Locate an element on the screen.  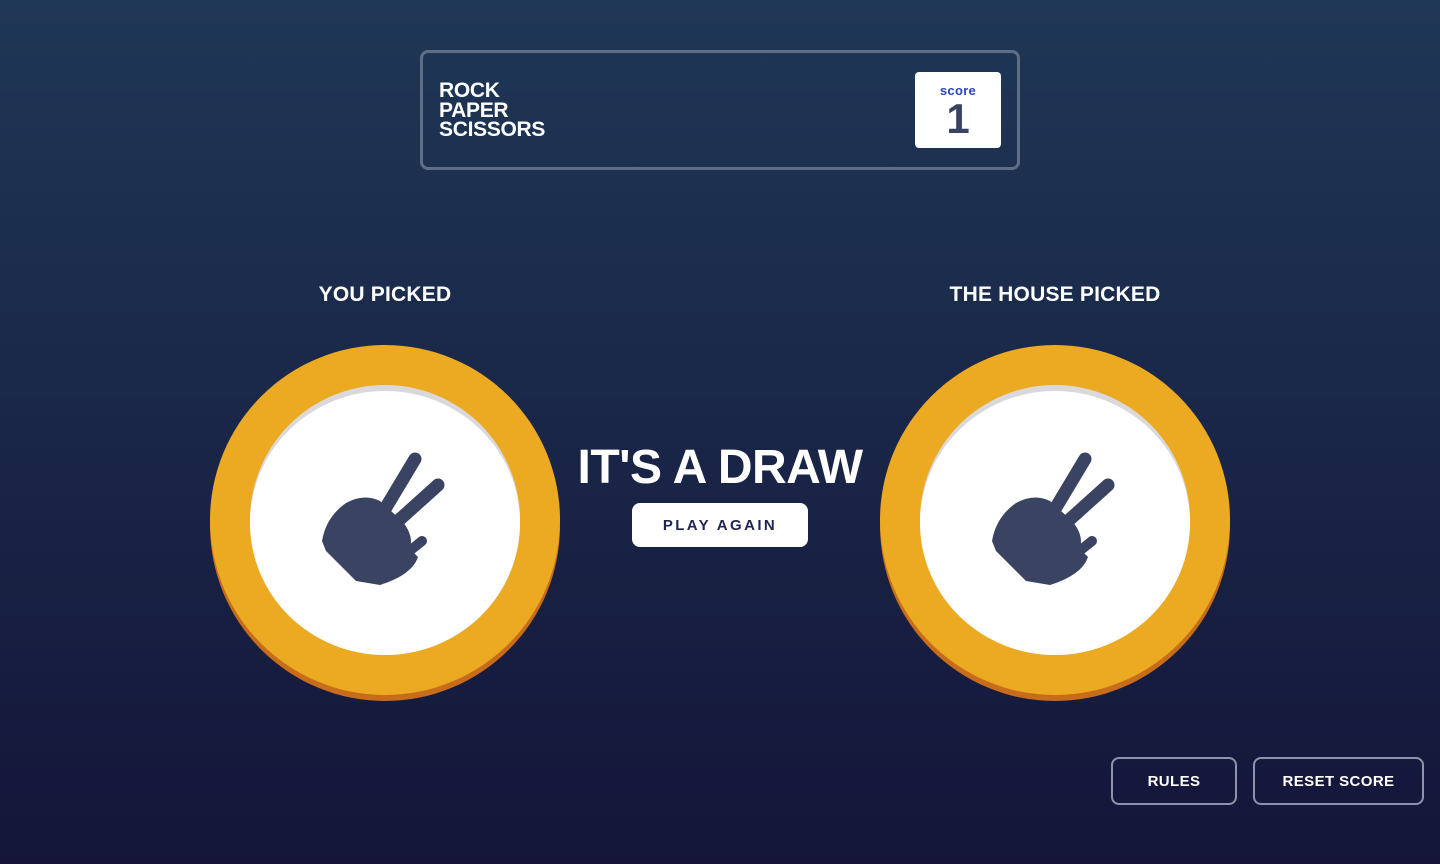
score-box: score 1 is located at coordinates (958, 110).